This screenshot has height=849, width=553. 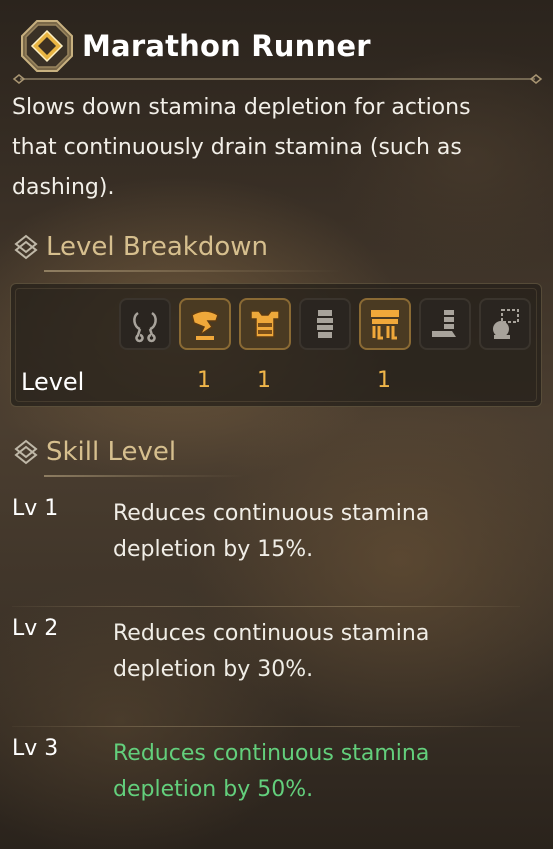 What do you see at coordinates (265, 324) in the screenshot?
I see `chest-armor-icon` at bounding box center [265, 324].